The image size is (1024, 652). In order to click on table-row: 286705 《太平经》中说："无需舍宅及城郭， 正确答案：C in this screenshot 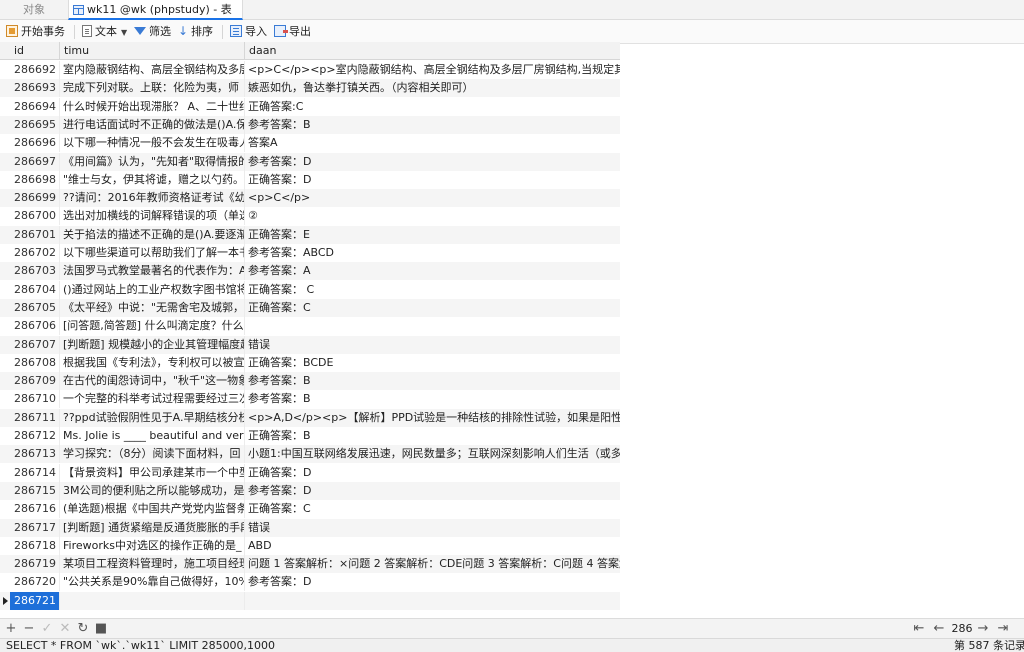, I will do `click(310, 307)`.